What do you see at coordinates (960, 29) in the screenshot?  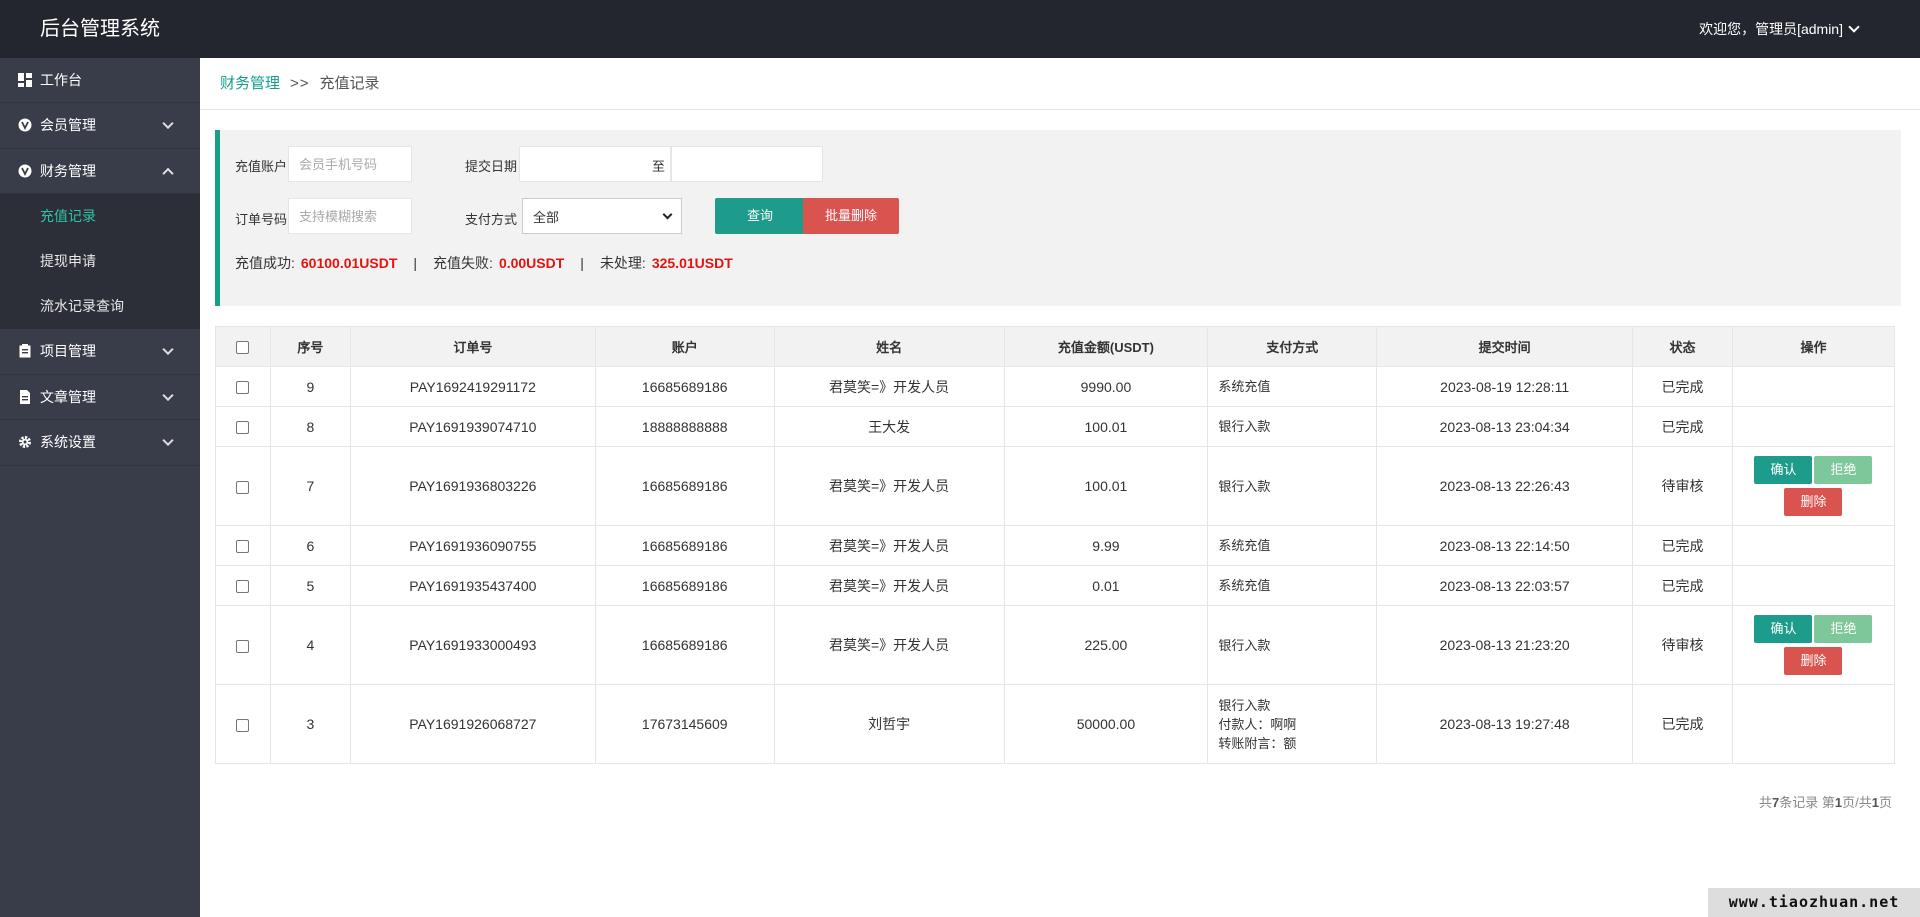 I see `top-header: 后台管理系统 欢迎您，管理员[admin]` at bounding box center [960, 29].